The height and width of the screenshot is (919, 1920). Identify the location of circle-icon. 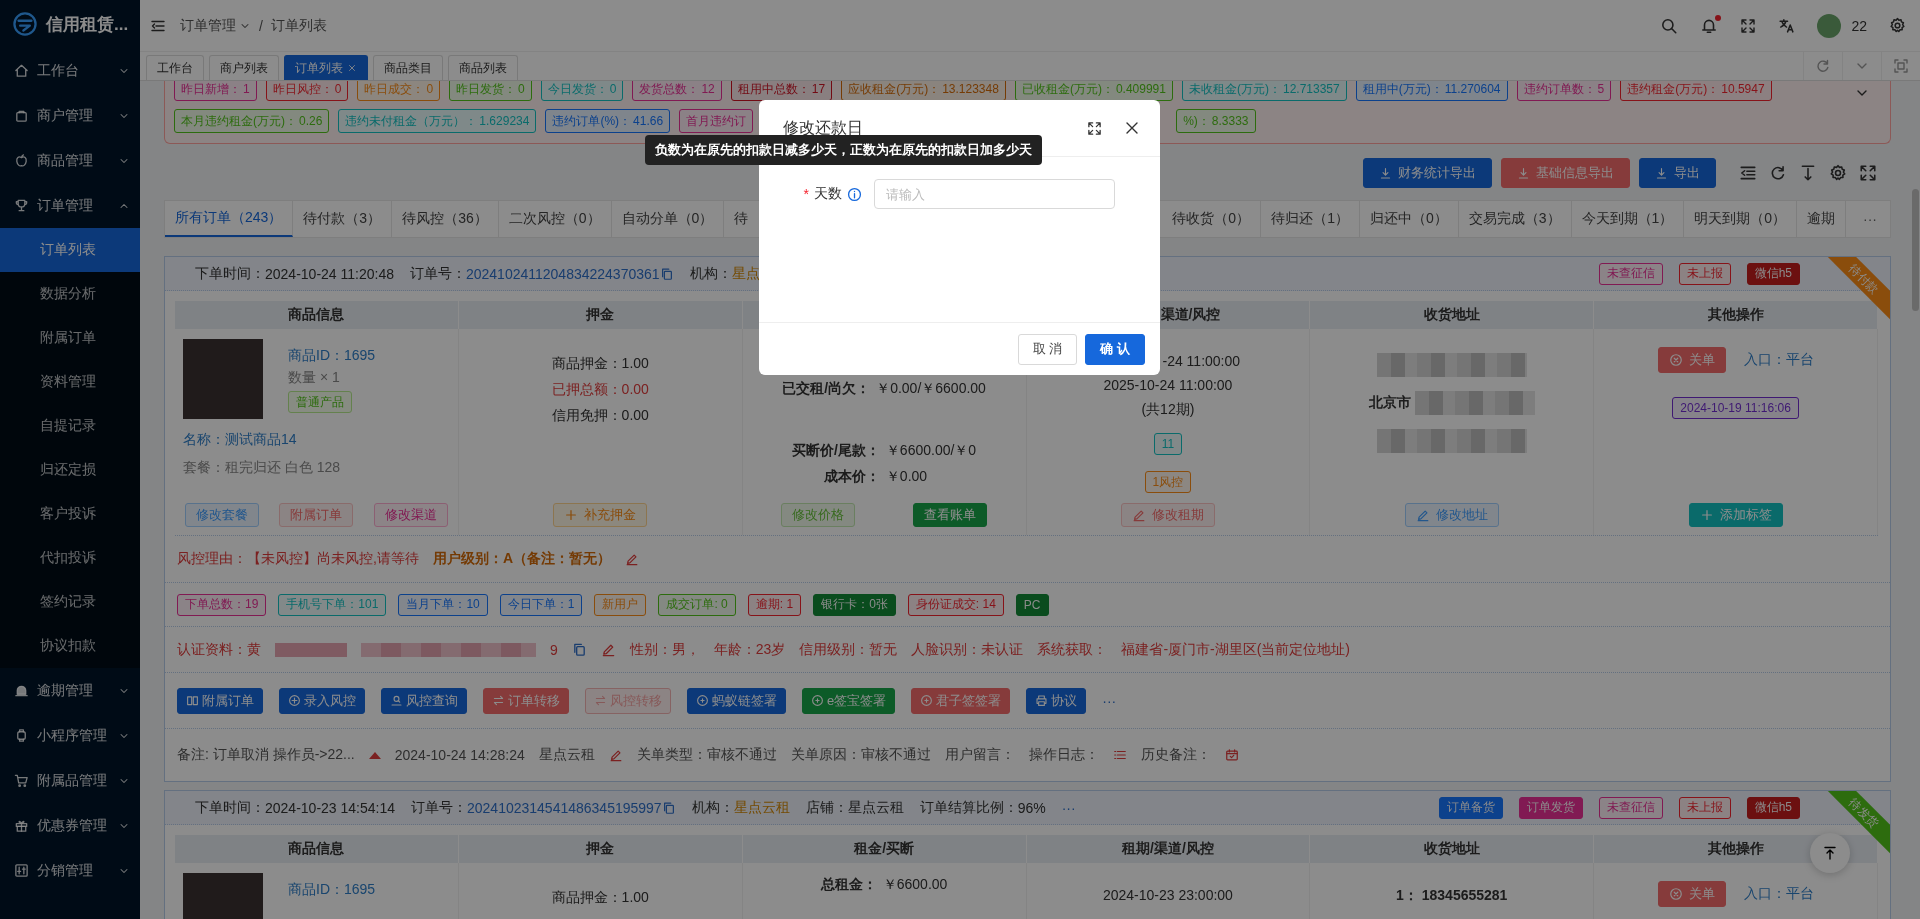
(927, 700).